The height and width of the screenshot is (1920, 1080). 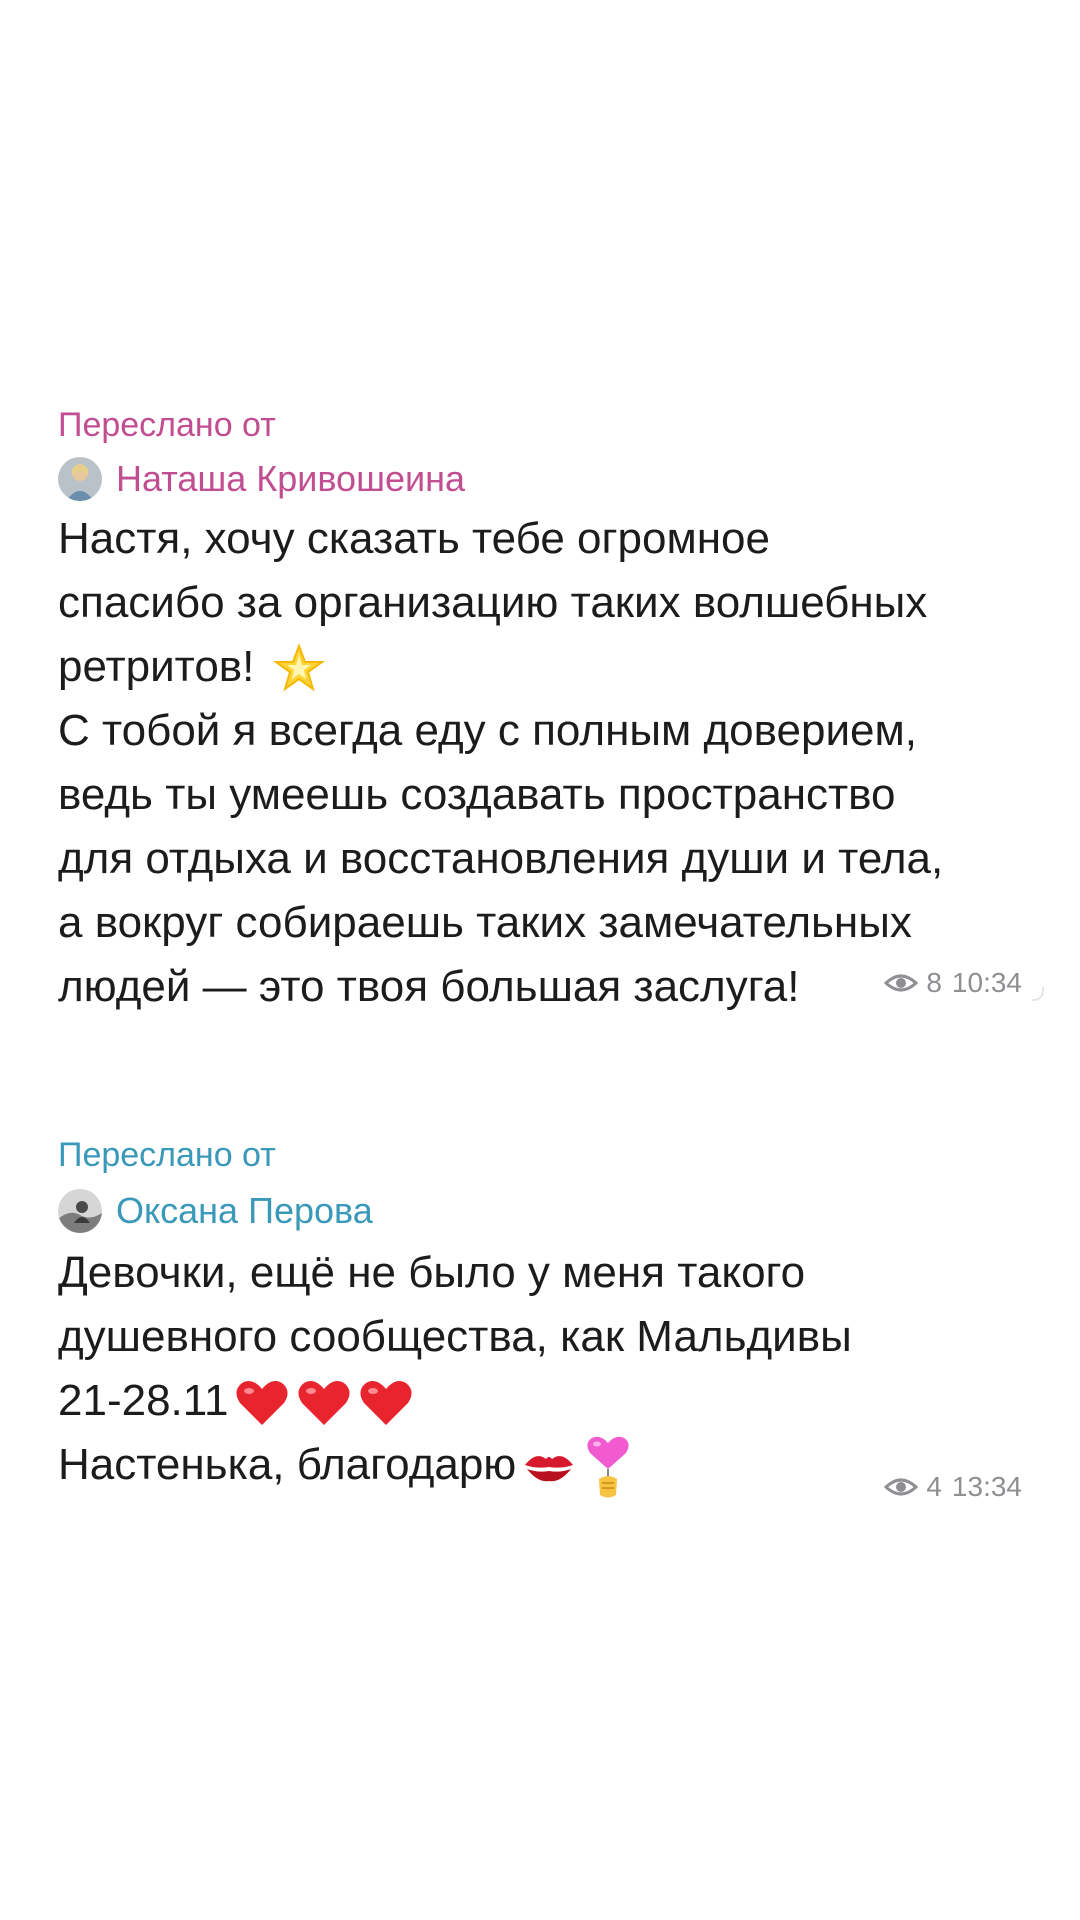 I want to click on sender-name: Наташа Кривошеина, so click(x=290, y=479).